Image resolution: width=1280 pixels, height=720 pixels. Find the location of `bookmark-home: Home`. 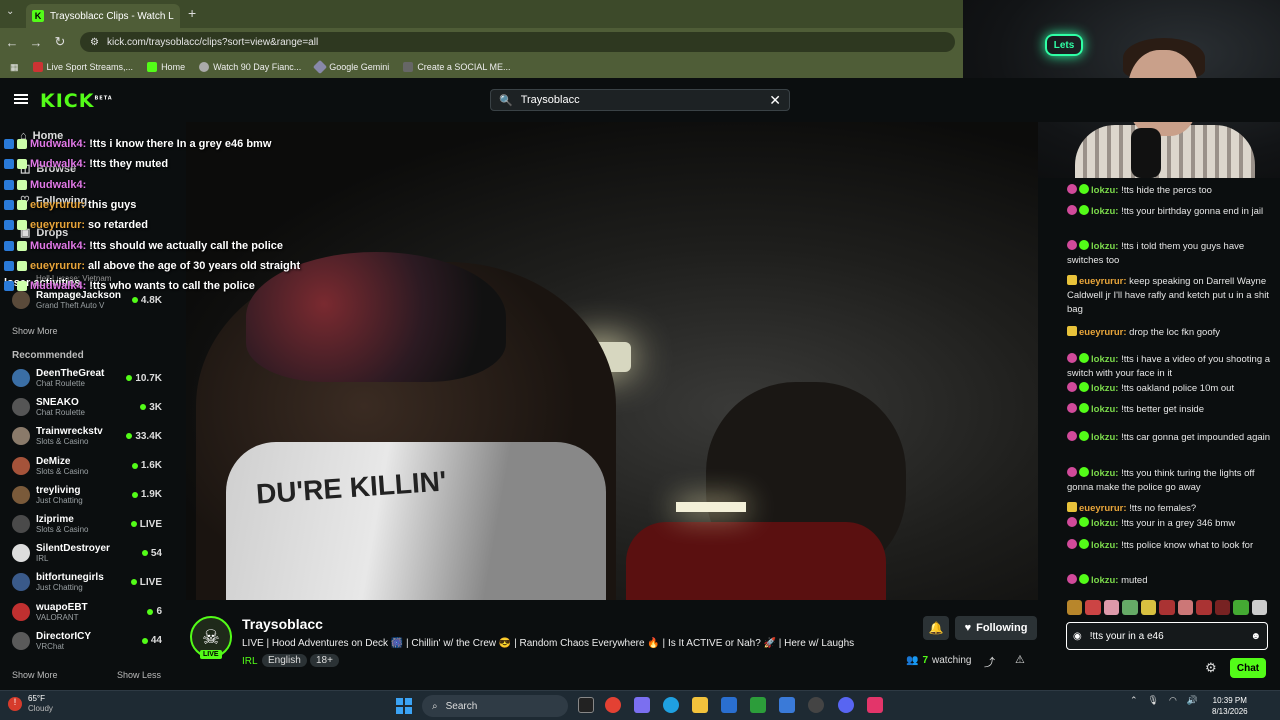

bookmark-home: Home is located at coordinates (166, 67).